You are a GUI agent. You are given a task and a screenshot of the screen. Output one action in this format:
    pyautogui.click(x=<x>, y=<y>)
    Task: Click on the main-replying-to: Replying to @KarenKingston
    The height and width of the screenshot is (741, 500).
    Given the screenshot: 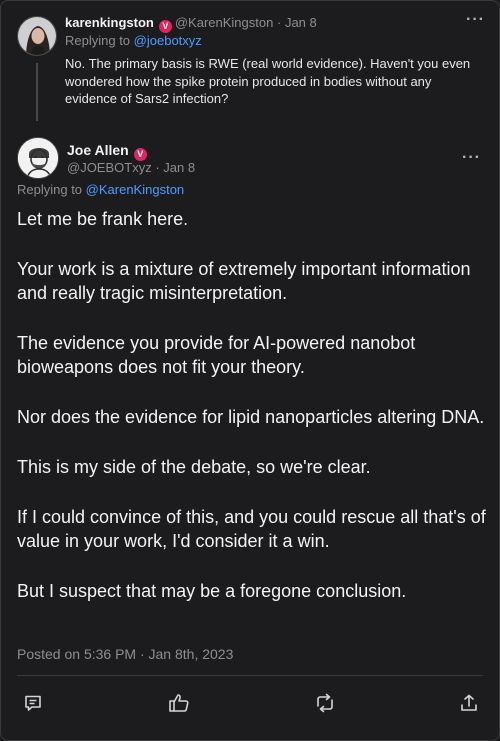 What is the action you would take?
    pyautogui.click(x=100, y=189)
    